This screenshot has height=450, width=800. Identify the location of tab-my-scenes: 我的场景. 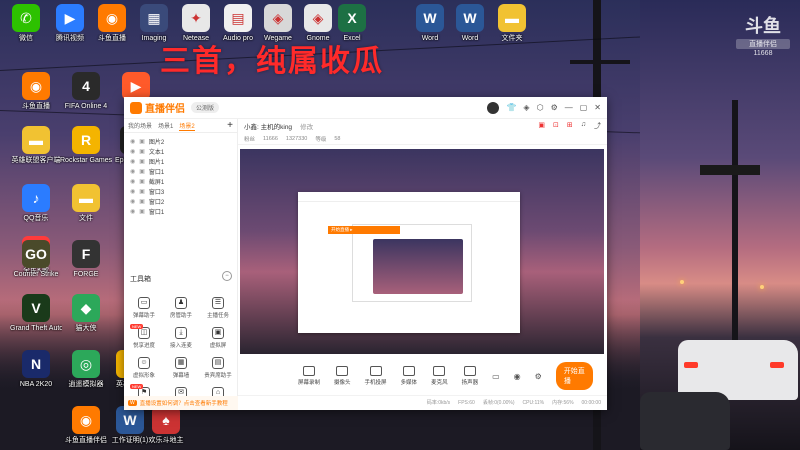
(140, 125).